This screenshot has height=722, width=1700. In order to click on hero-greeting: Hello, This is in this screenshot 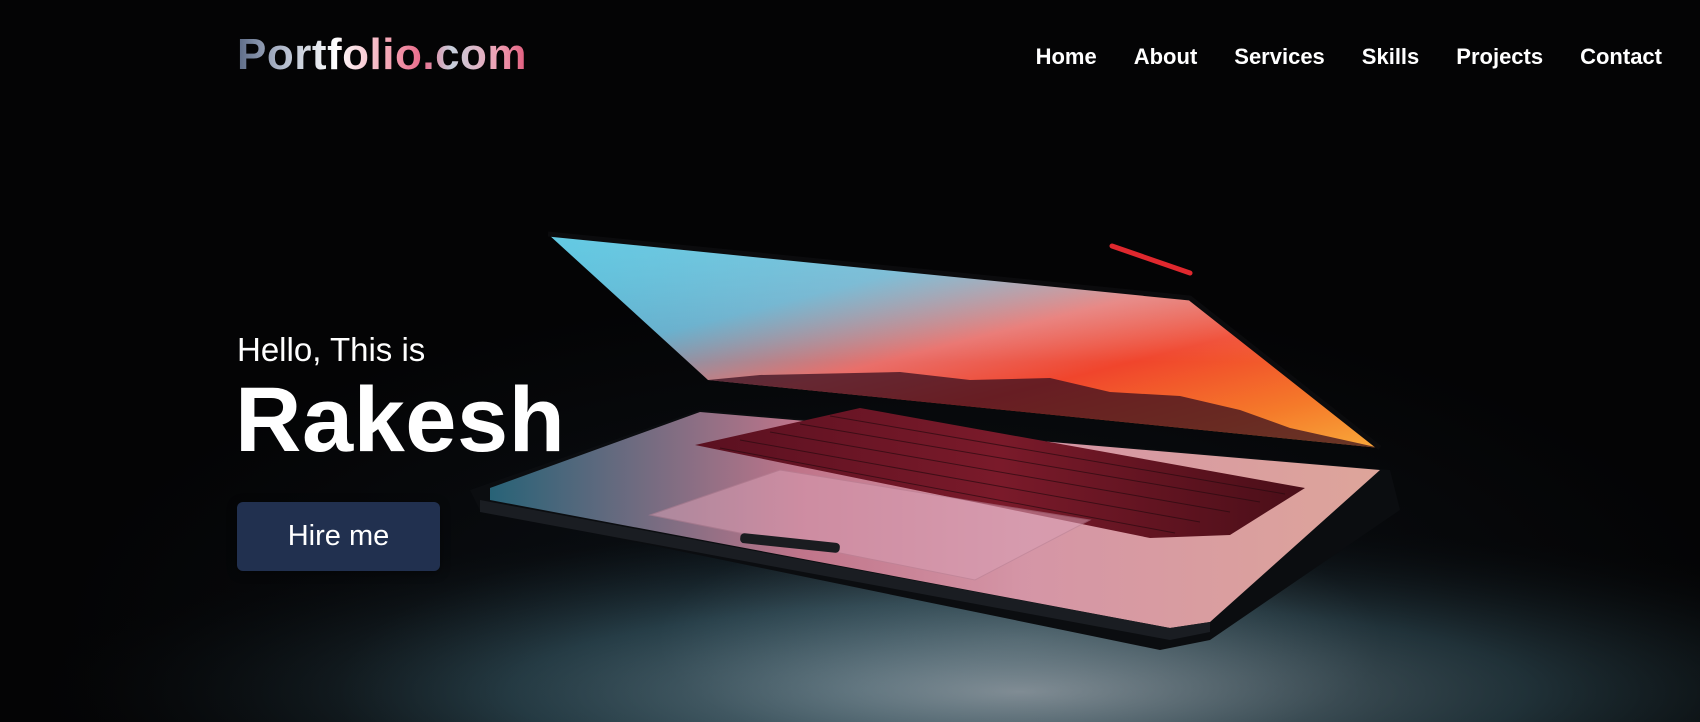, I will do `click(331, 349)`.